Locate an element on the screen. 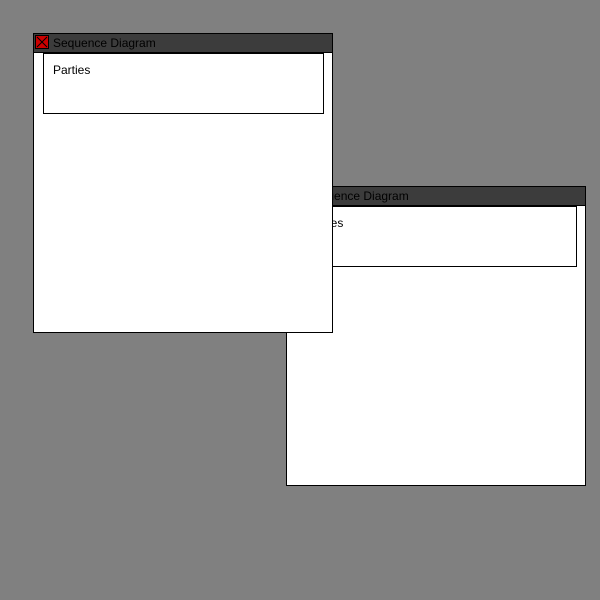 This screenshot has width=600, height=600. window-title: Sequence Diagram is located at coordinates (104, 43).